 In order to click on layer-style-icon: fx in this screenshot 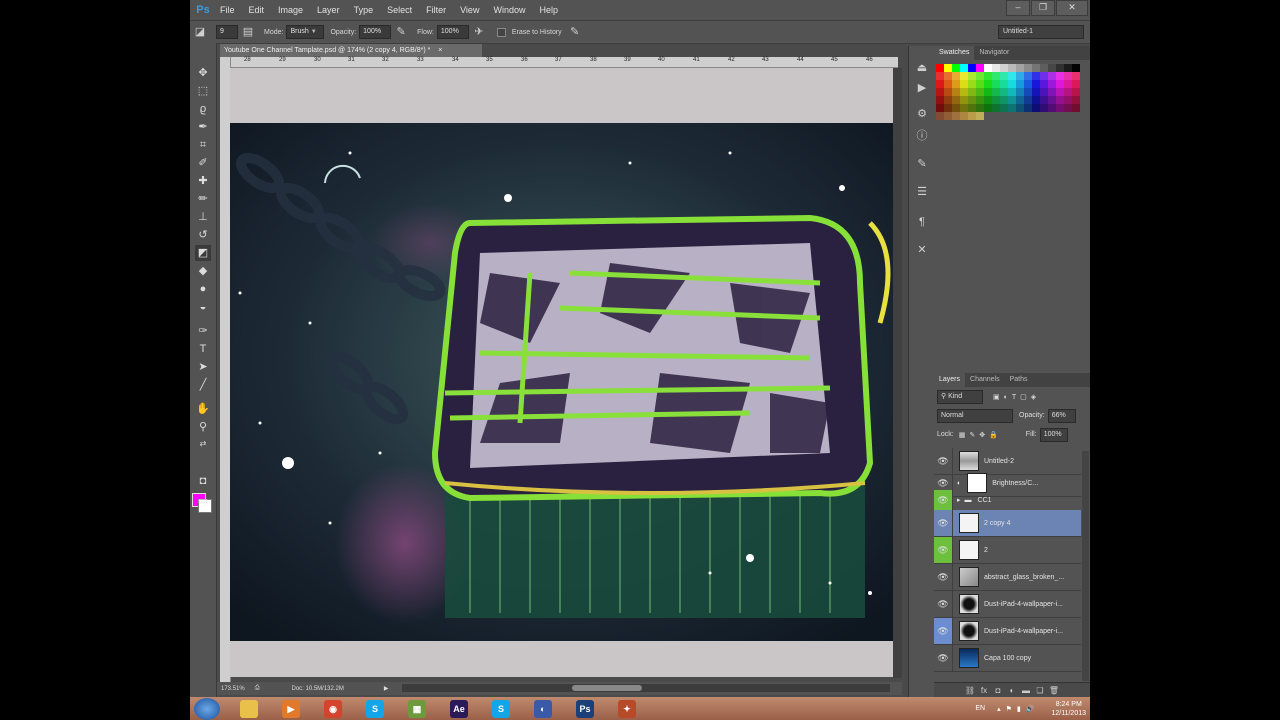, I will do `click(984, 690)`.